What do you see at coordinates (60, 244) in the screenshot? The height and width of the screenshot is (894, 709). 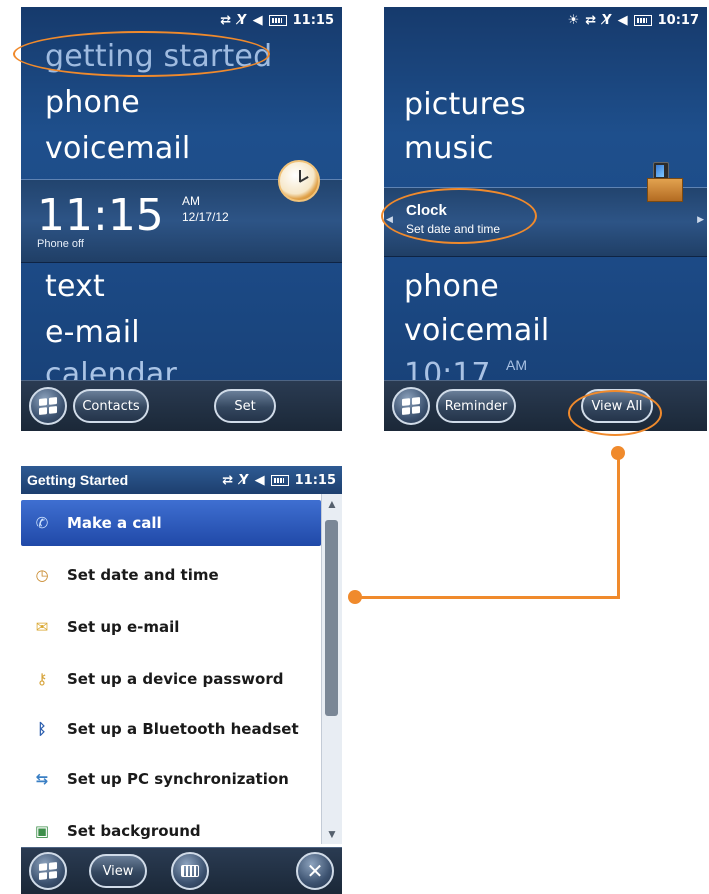 I see `phone-status: Phone off` at bounding box center [60, 244].